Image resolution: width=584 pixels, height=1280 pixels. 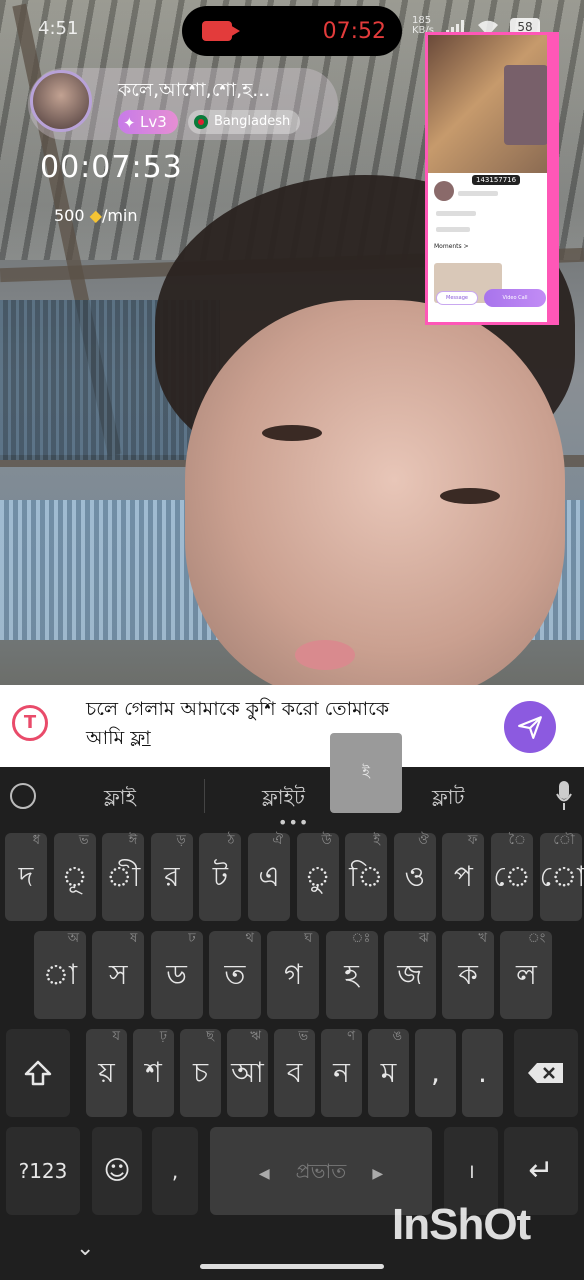 I want to click on space-label: প্রভাত, so click(x=321, y=1171).